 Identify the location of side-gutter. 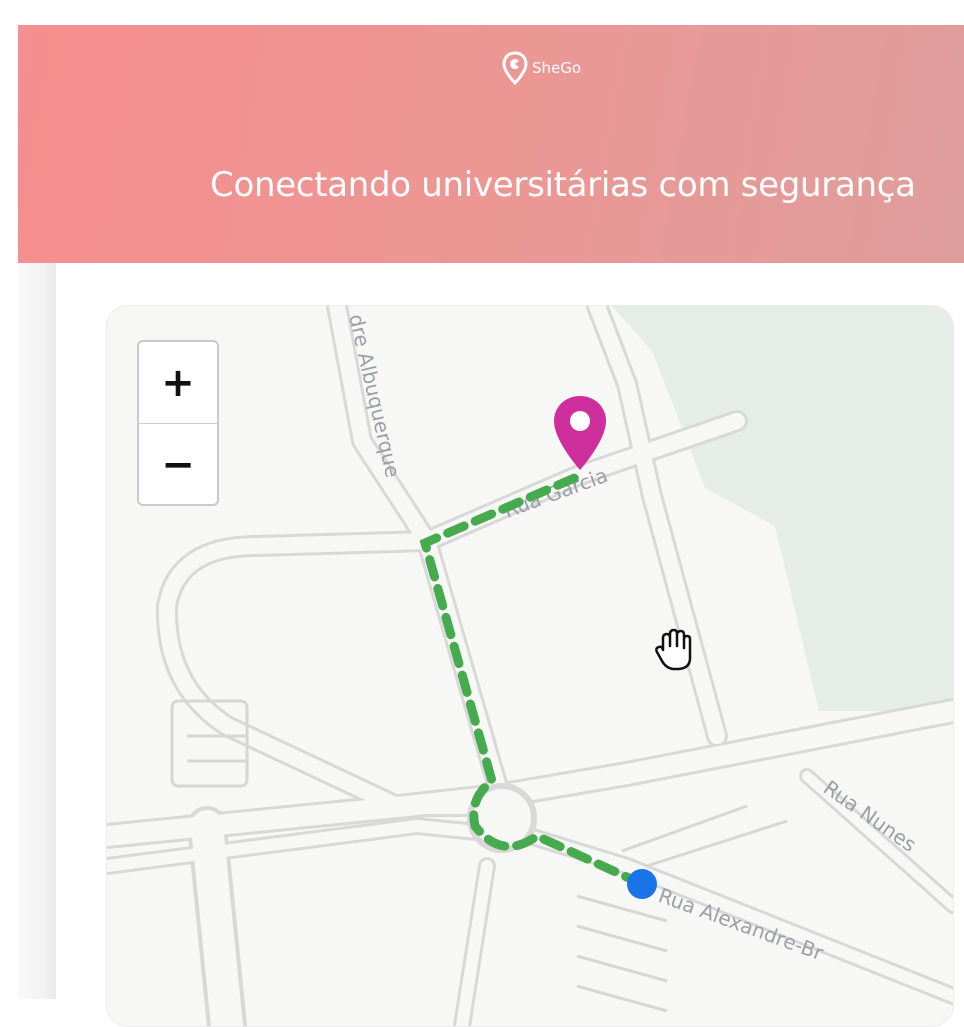
(37, 631).